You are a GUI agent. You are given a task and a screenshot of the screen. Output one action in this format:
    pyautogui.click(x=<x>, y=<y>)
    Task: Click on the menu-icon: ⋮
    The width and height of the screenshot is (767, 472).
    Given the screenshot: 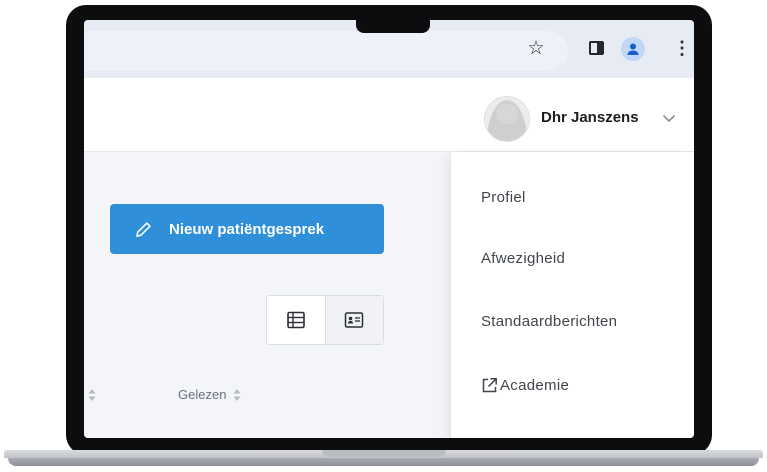 What is the action you would take?
    pyautogui.click(x=682, y=48)
    